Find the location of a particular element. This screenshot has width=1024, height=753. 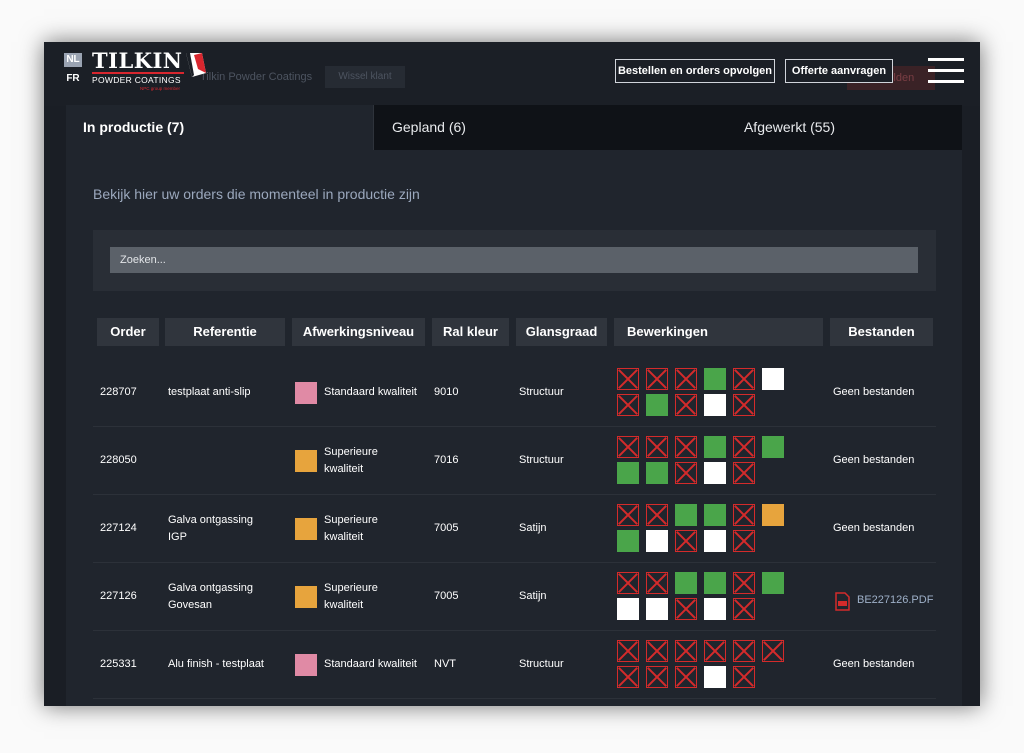

reference: Galva ontgassing Govesan is located at coordinates (210, 596).